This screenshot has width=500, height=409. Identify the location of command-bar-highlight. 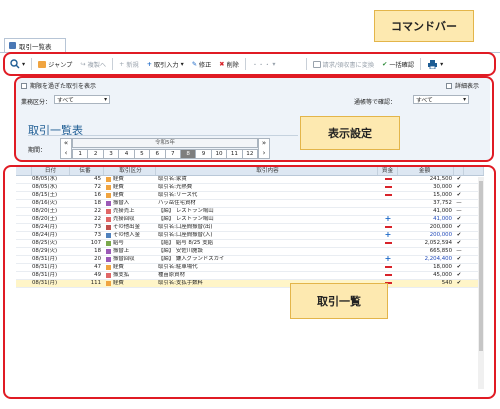
(249, 64).